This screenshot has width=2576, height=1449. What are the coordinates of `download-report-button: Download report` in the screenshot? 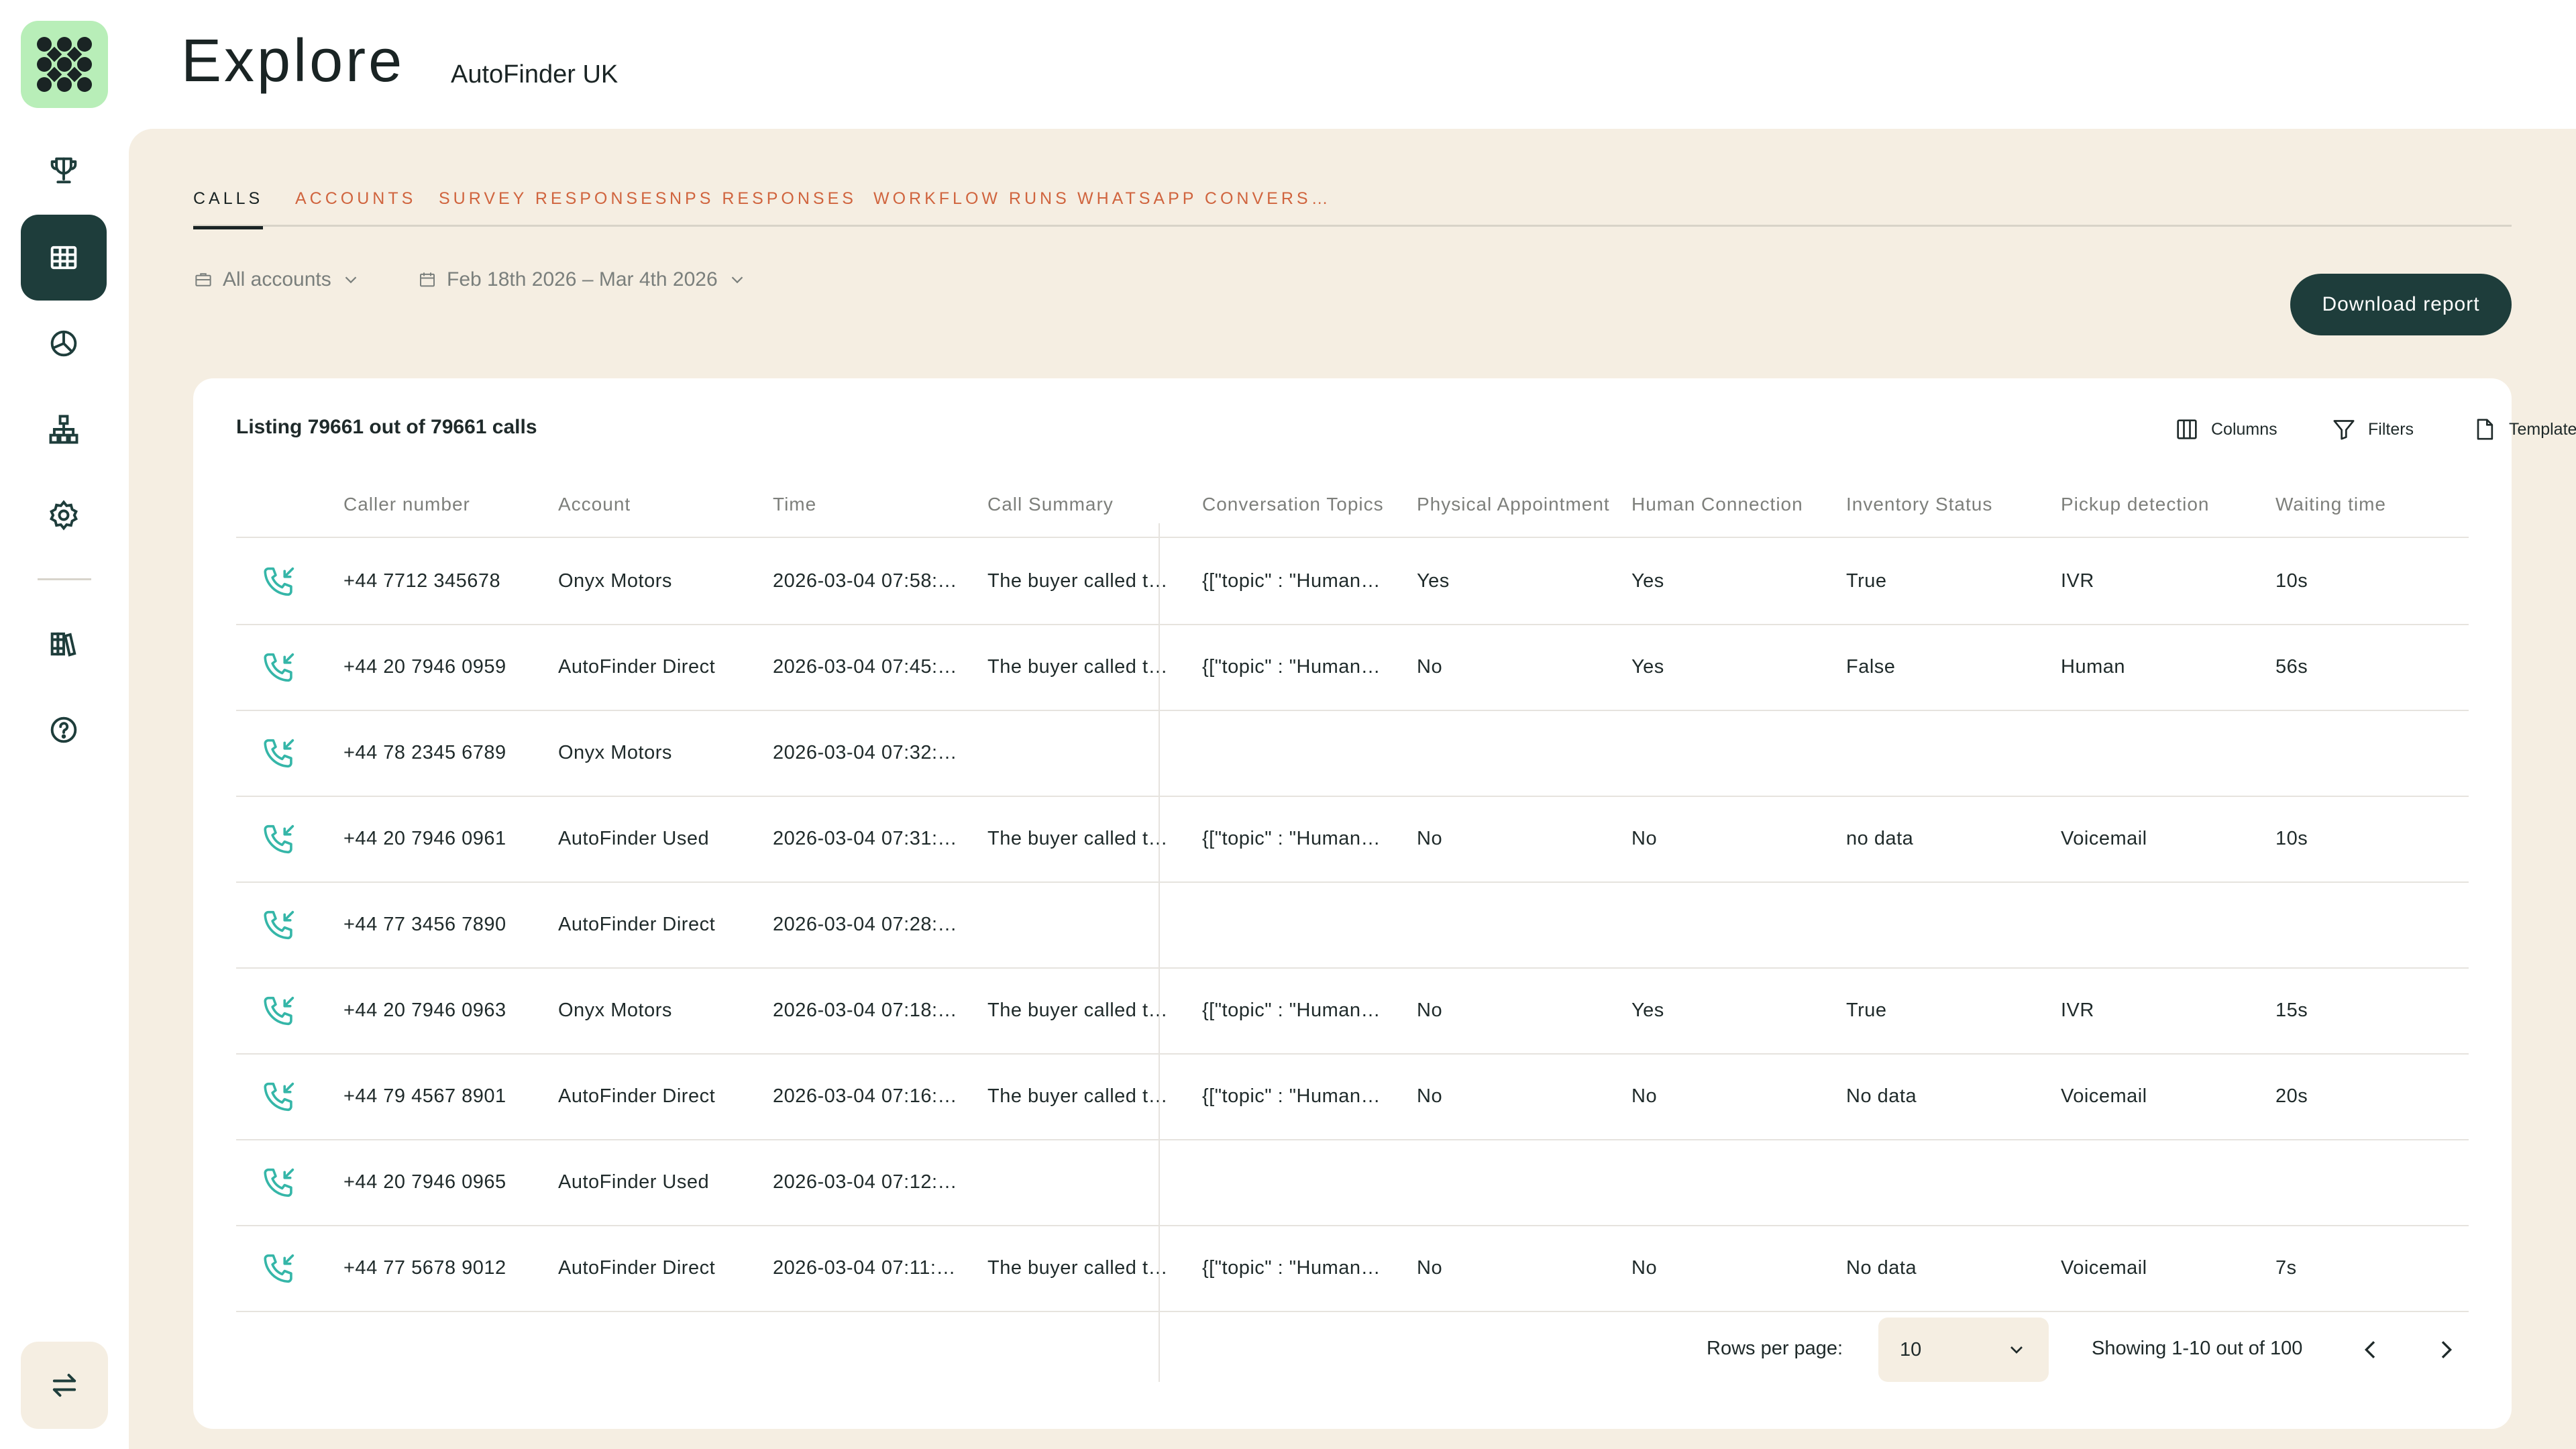 It's located at (2401, 304).